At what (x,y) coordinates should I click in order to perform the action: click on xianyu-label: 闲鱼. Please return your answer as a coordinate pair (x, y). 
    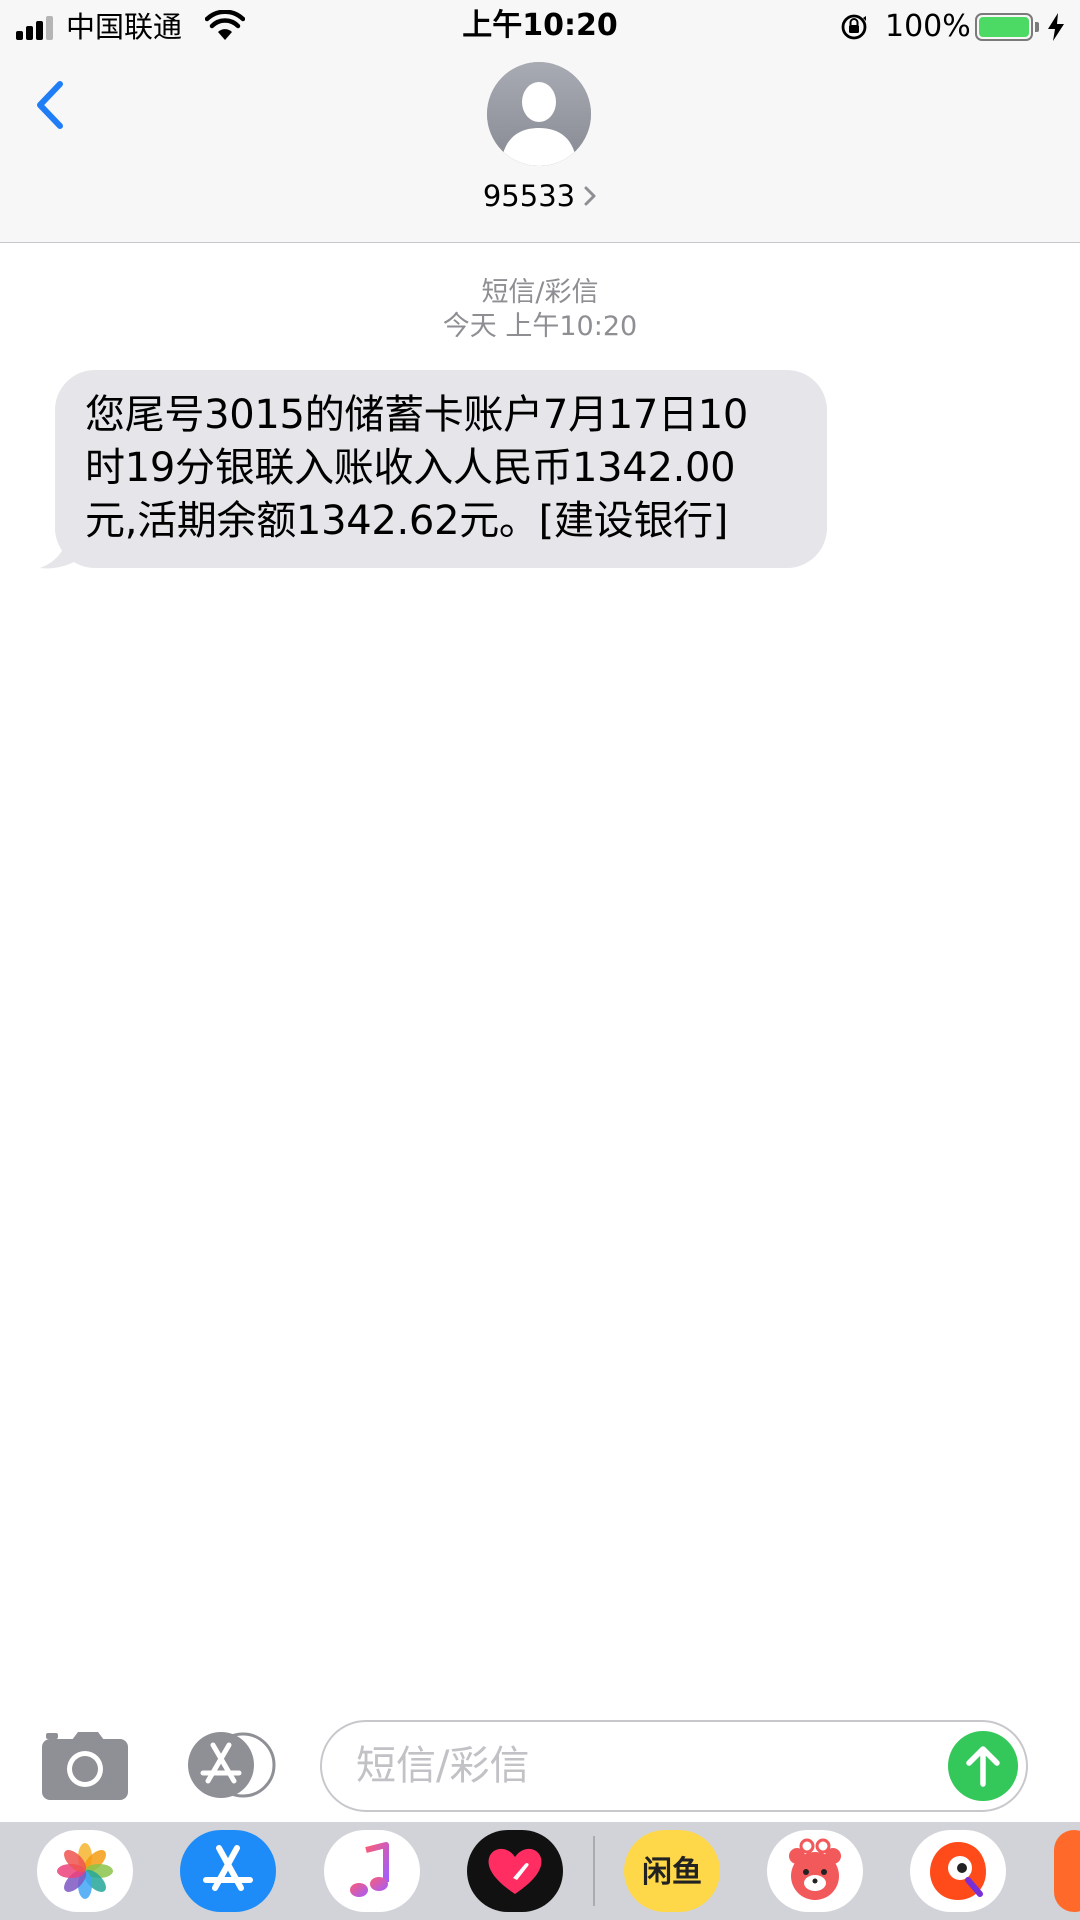
    Looking at the image, I should click on (672, 1872).